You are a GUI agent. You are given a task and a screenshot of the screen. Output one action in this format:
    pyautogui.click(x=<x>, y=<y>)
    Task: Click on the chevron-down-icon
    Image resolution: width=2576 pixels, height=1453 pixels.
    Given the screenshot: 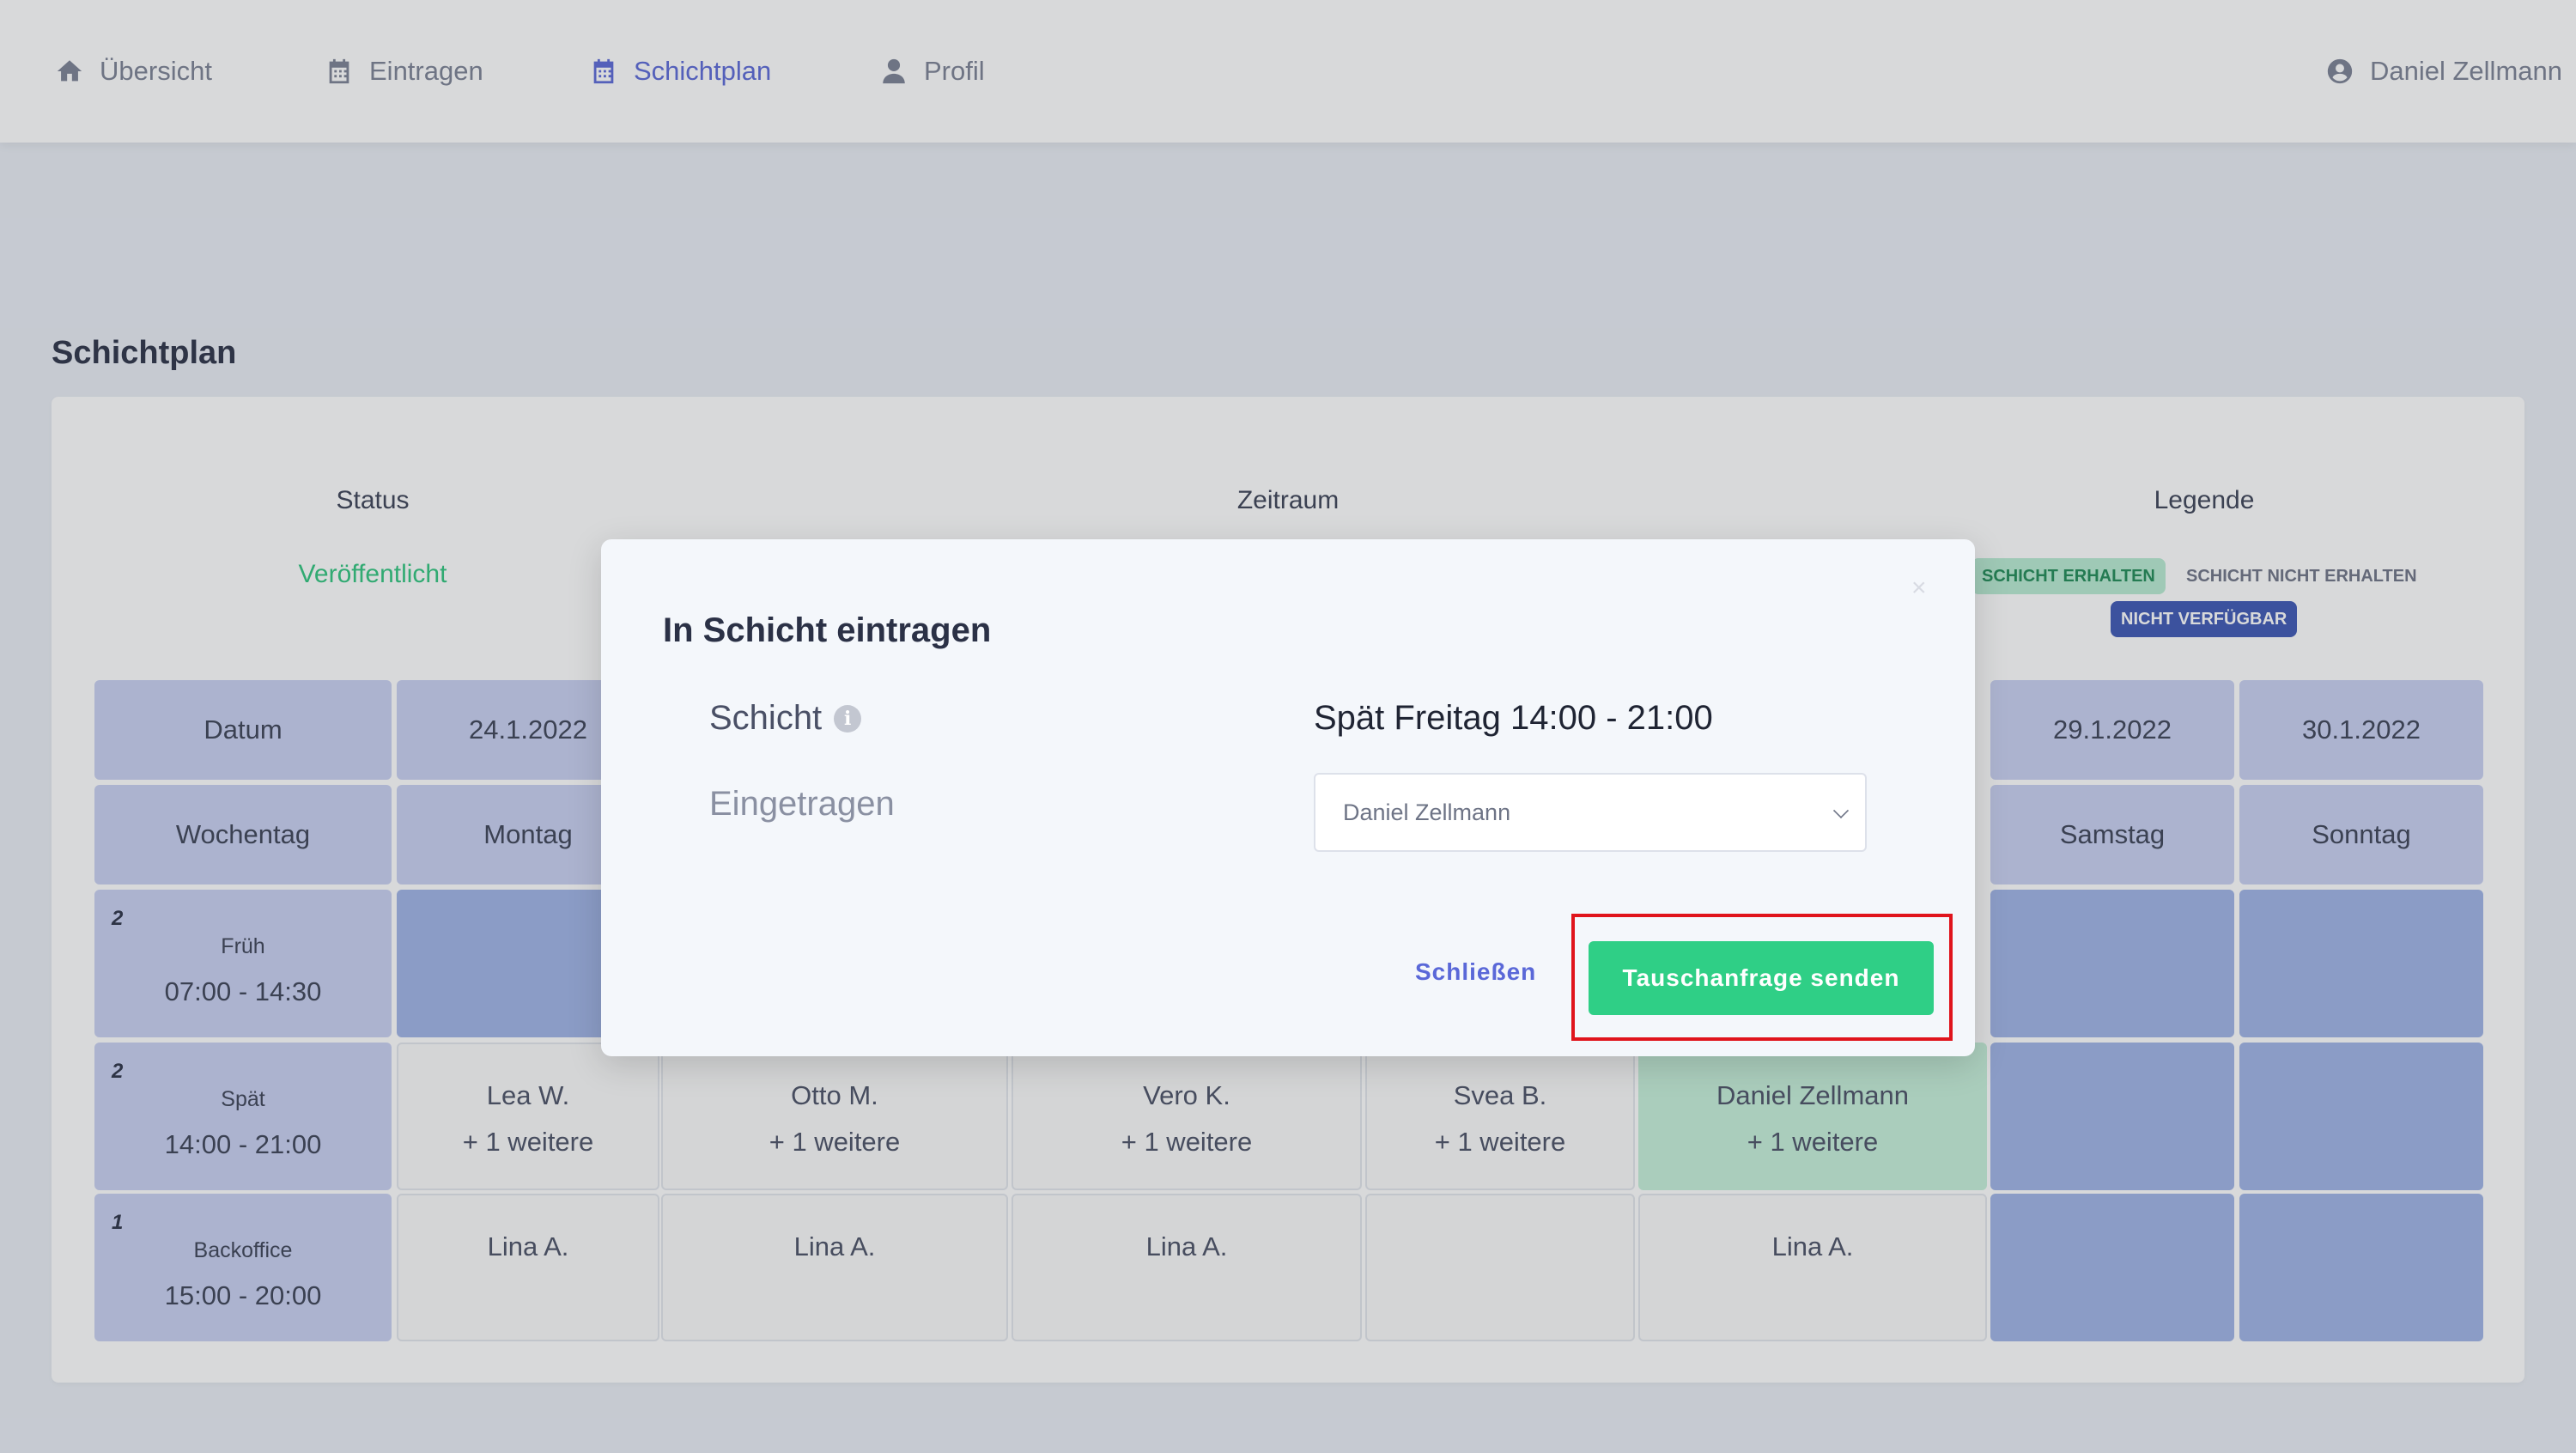 What is the action you would take?
    pyautogui.click(x=1841, y=811)
    